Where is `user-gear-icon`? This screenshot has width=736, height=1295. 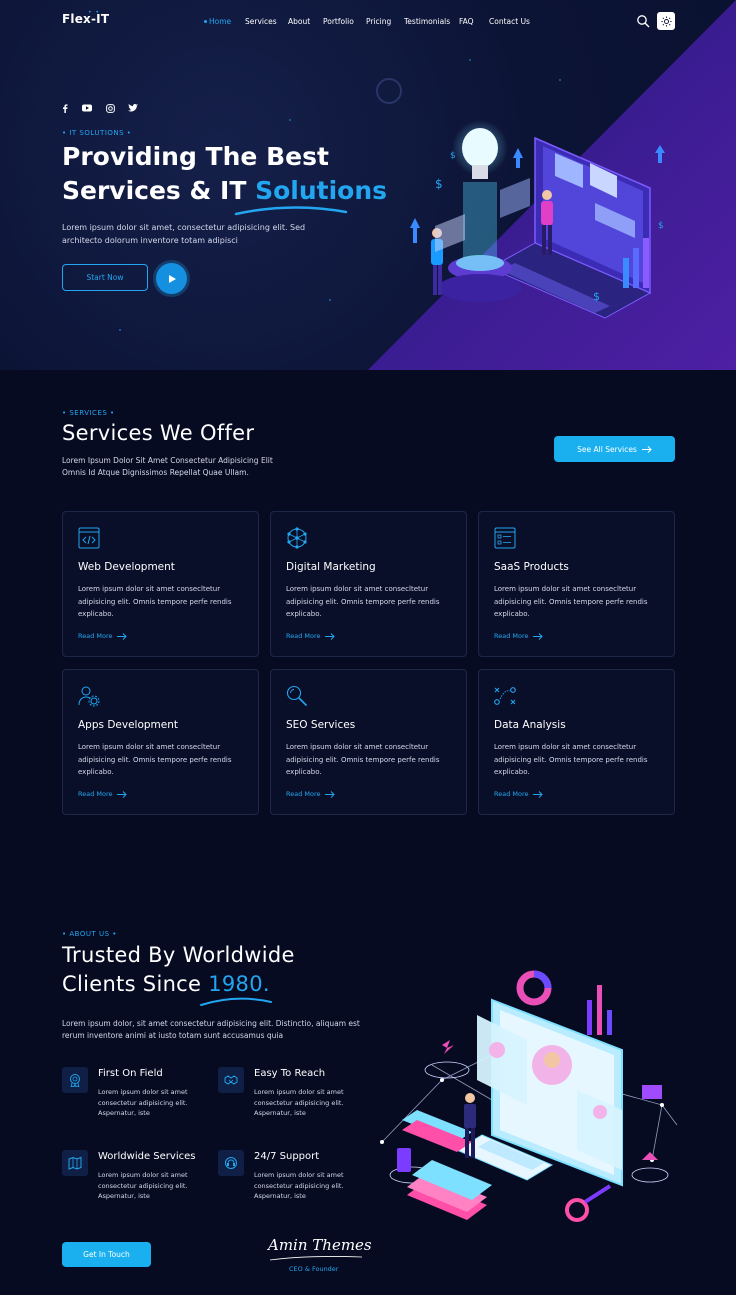 user-gear-icon is located at coordinates (89, 696).